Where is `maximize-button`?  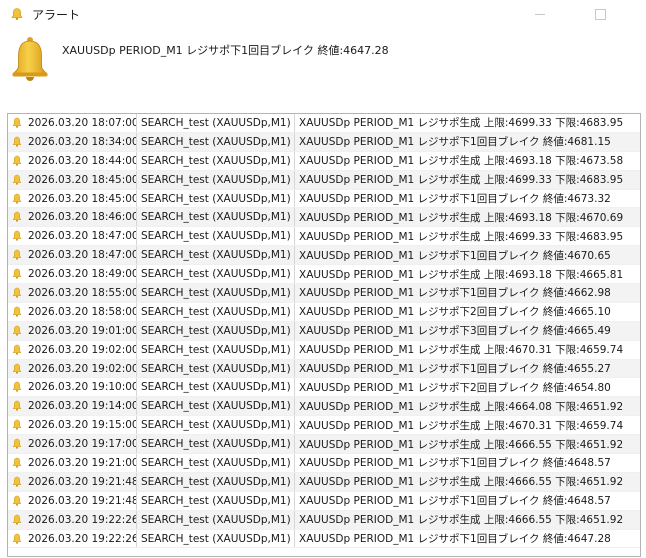 maximize-button is located at coordinates (600, 14).